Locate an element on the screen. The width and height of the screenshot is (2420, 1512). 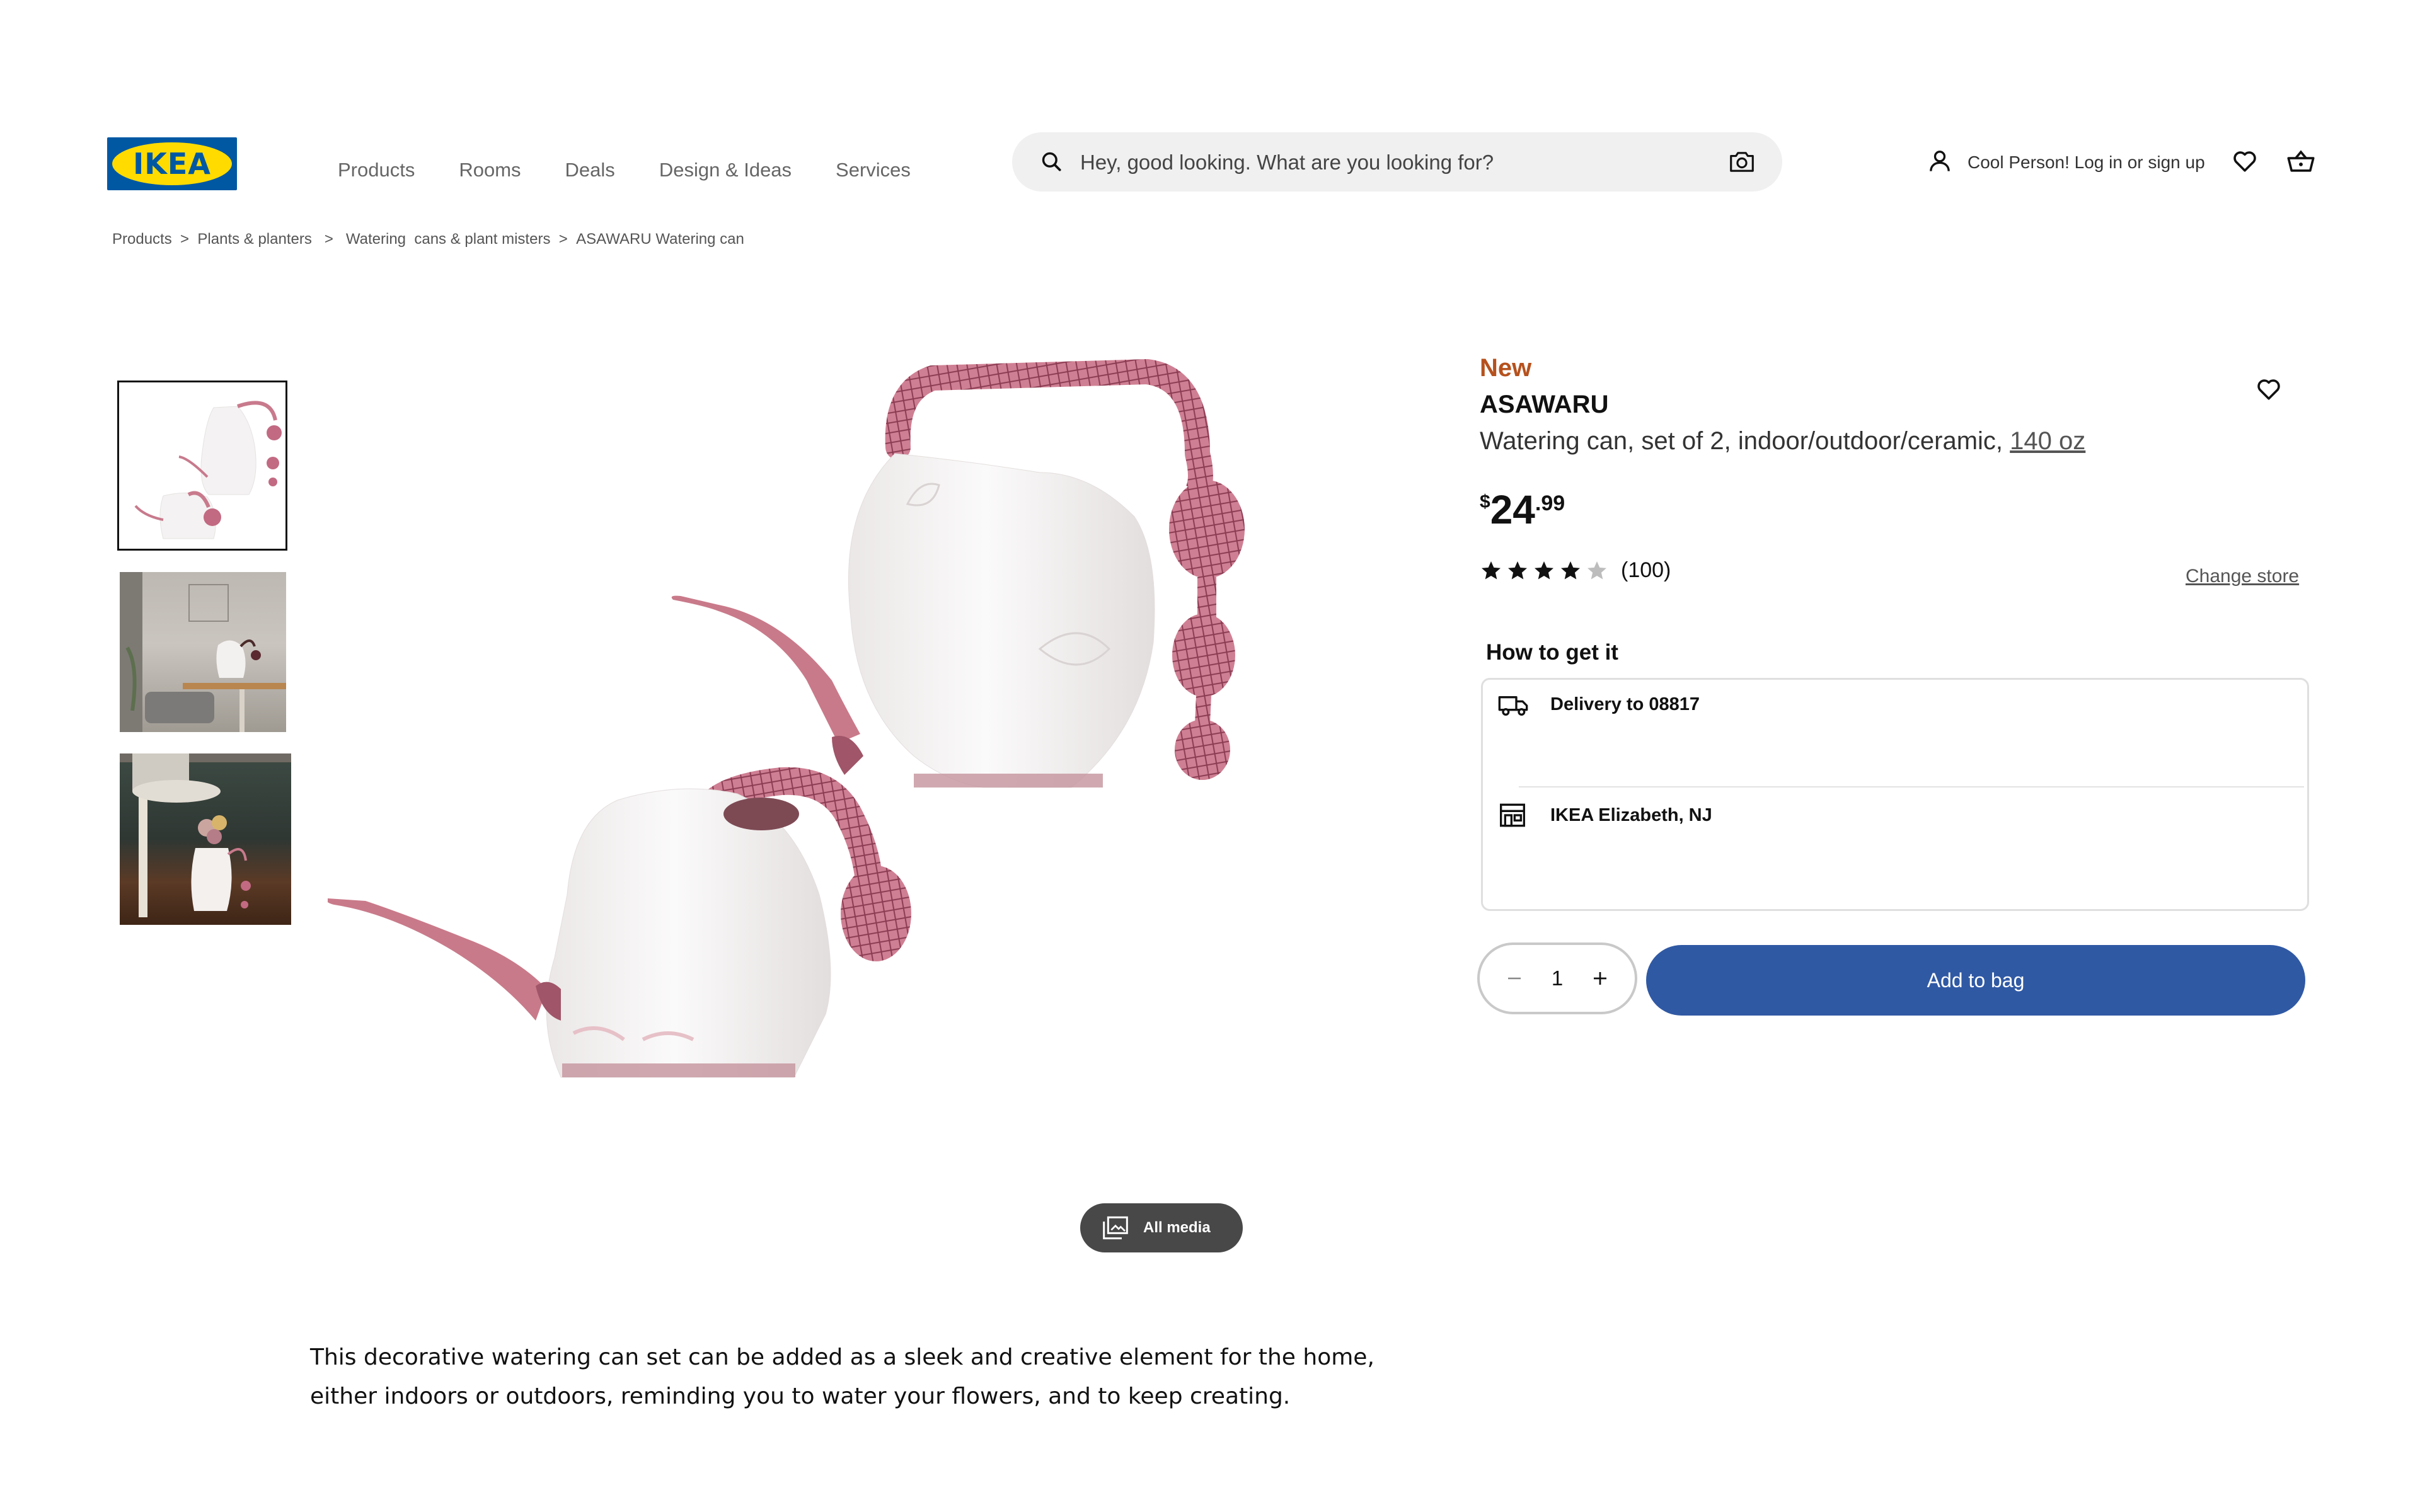
search-icon is located at coordinates (1052, 162).